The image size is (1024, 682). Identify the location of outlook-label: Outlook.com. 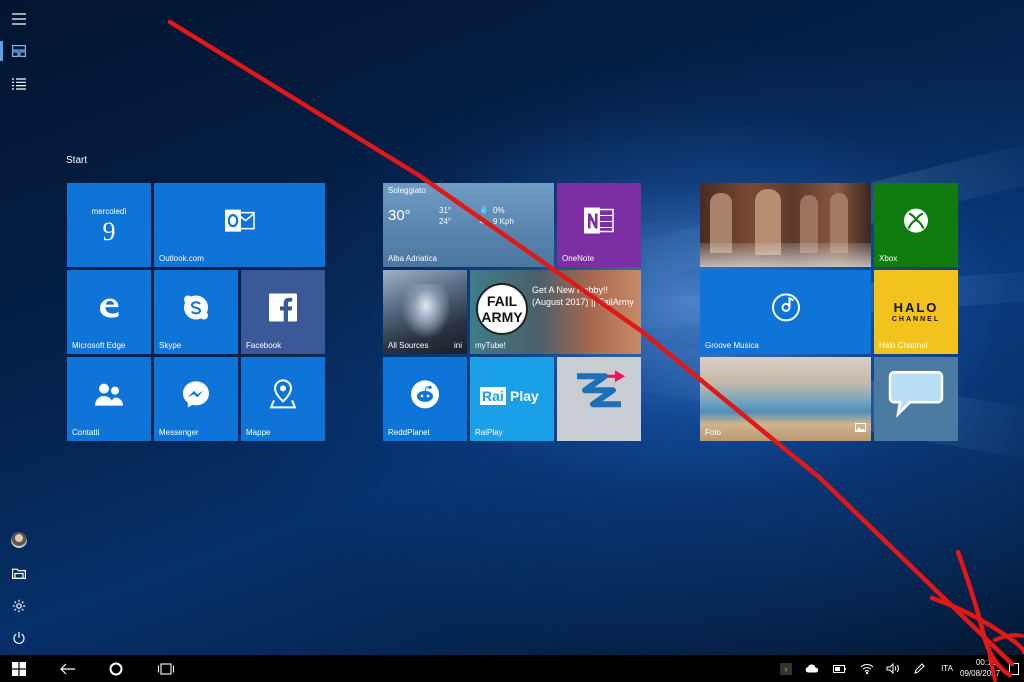
(181, 258).